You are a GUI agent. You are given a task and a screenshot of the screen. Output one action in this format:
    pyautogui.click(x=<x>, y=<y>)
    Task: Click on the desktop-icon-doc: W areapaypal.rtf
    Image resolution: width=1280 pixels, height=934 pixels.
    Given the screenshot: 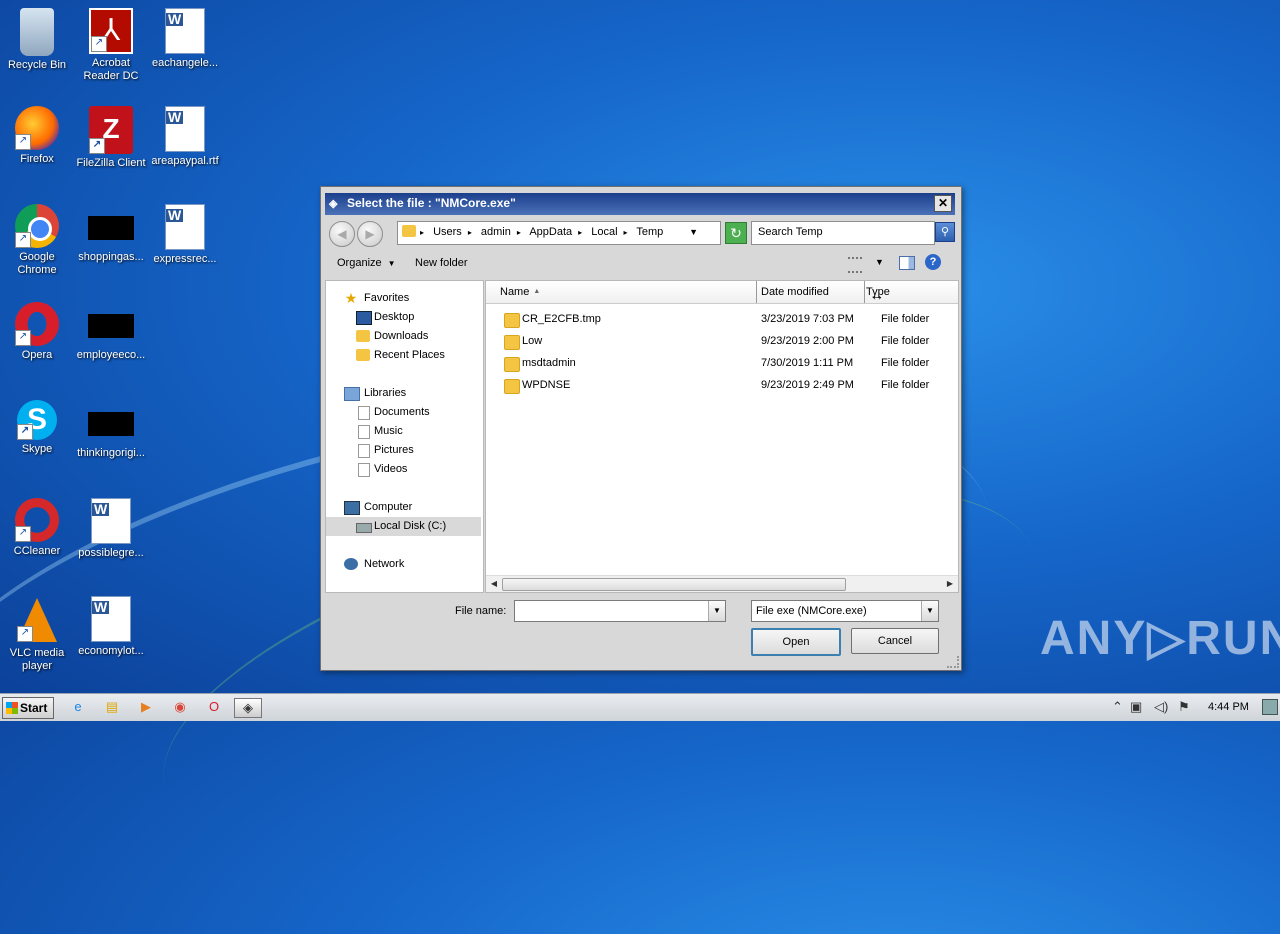 What is the action you would take?
    pyautogui.click(x=185, y=135)
    